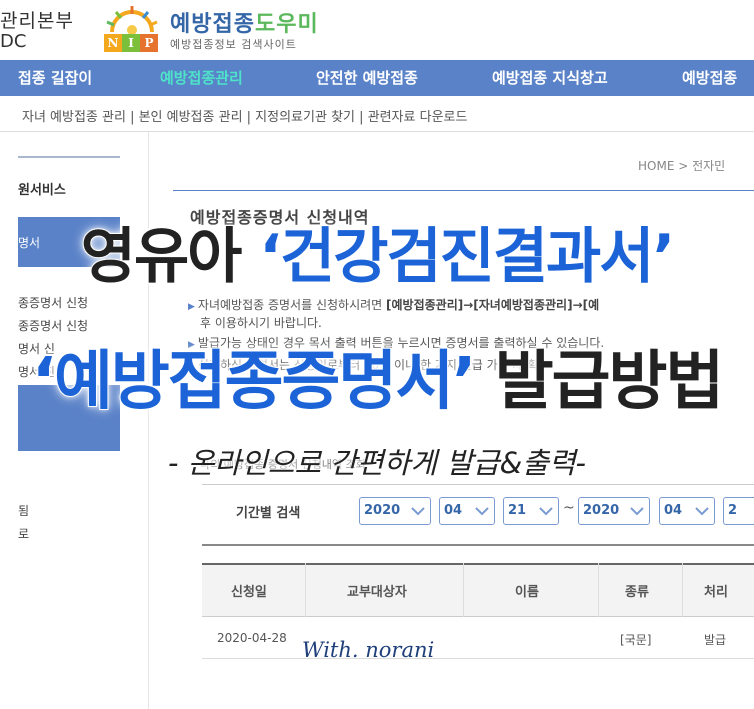 The width and height of the screenshot is (754, 709). I want to click on agency-code: DC, so click(13, 41).